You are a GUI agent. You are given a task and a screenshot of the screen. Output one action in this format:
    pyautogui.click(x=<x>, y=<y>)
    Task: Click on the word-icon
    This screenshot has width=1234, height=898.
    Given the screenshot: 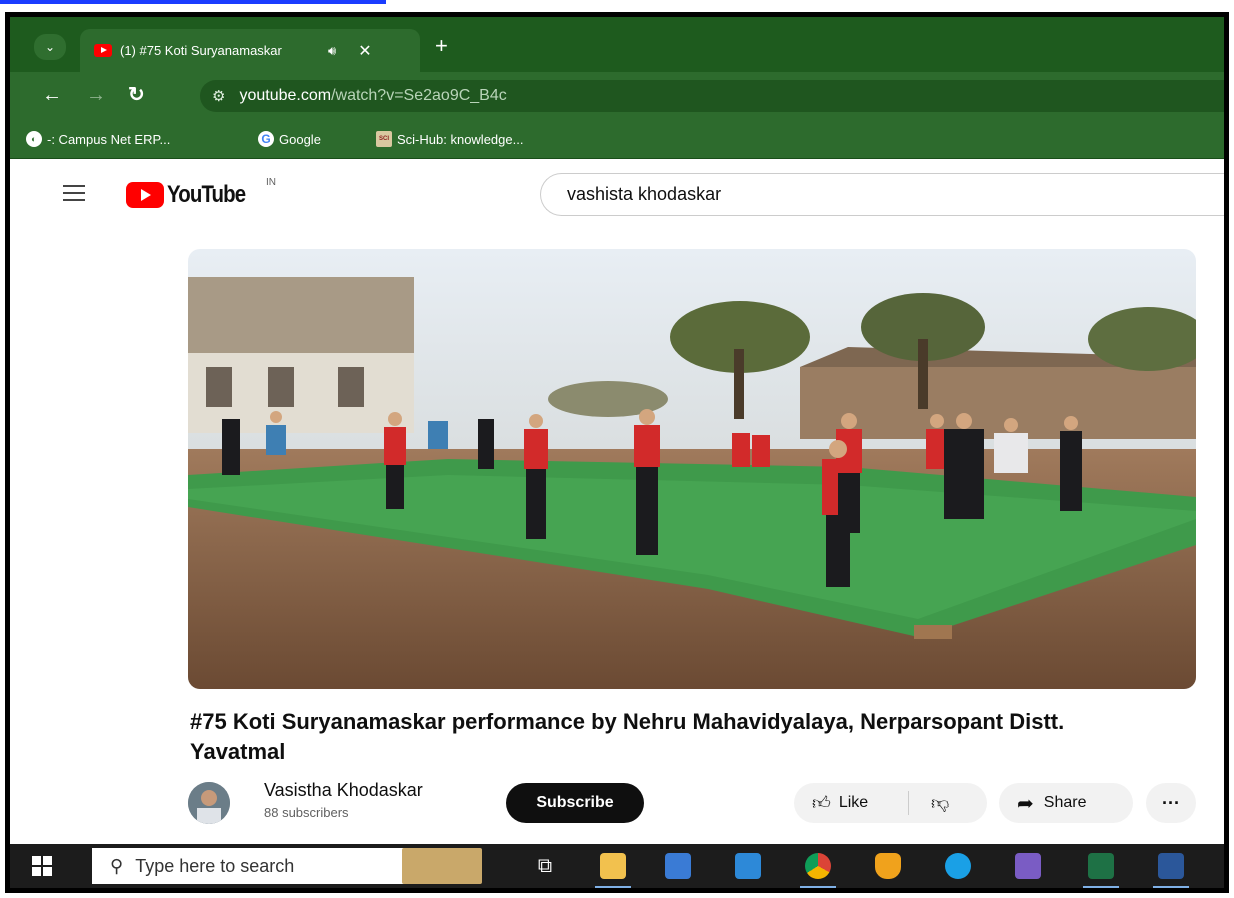 What is the action you would take?
    pyautogui.click(x=1171, y=866)
    